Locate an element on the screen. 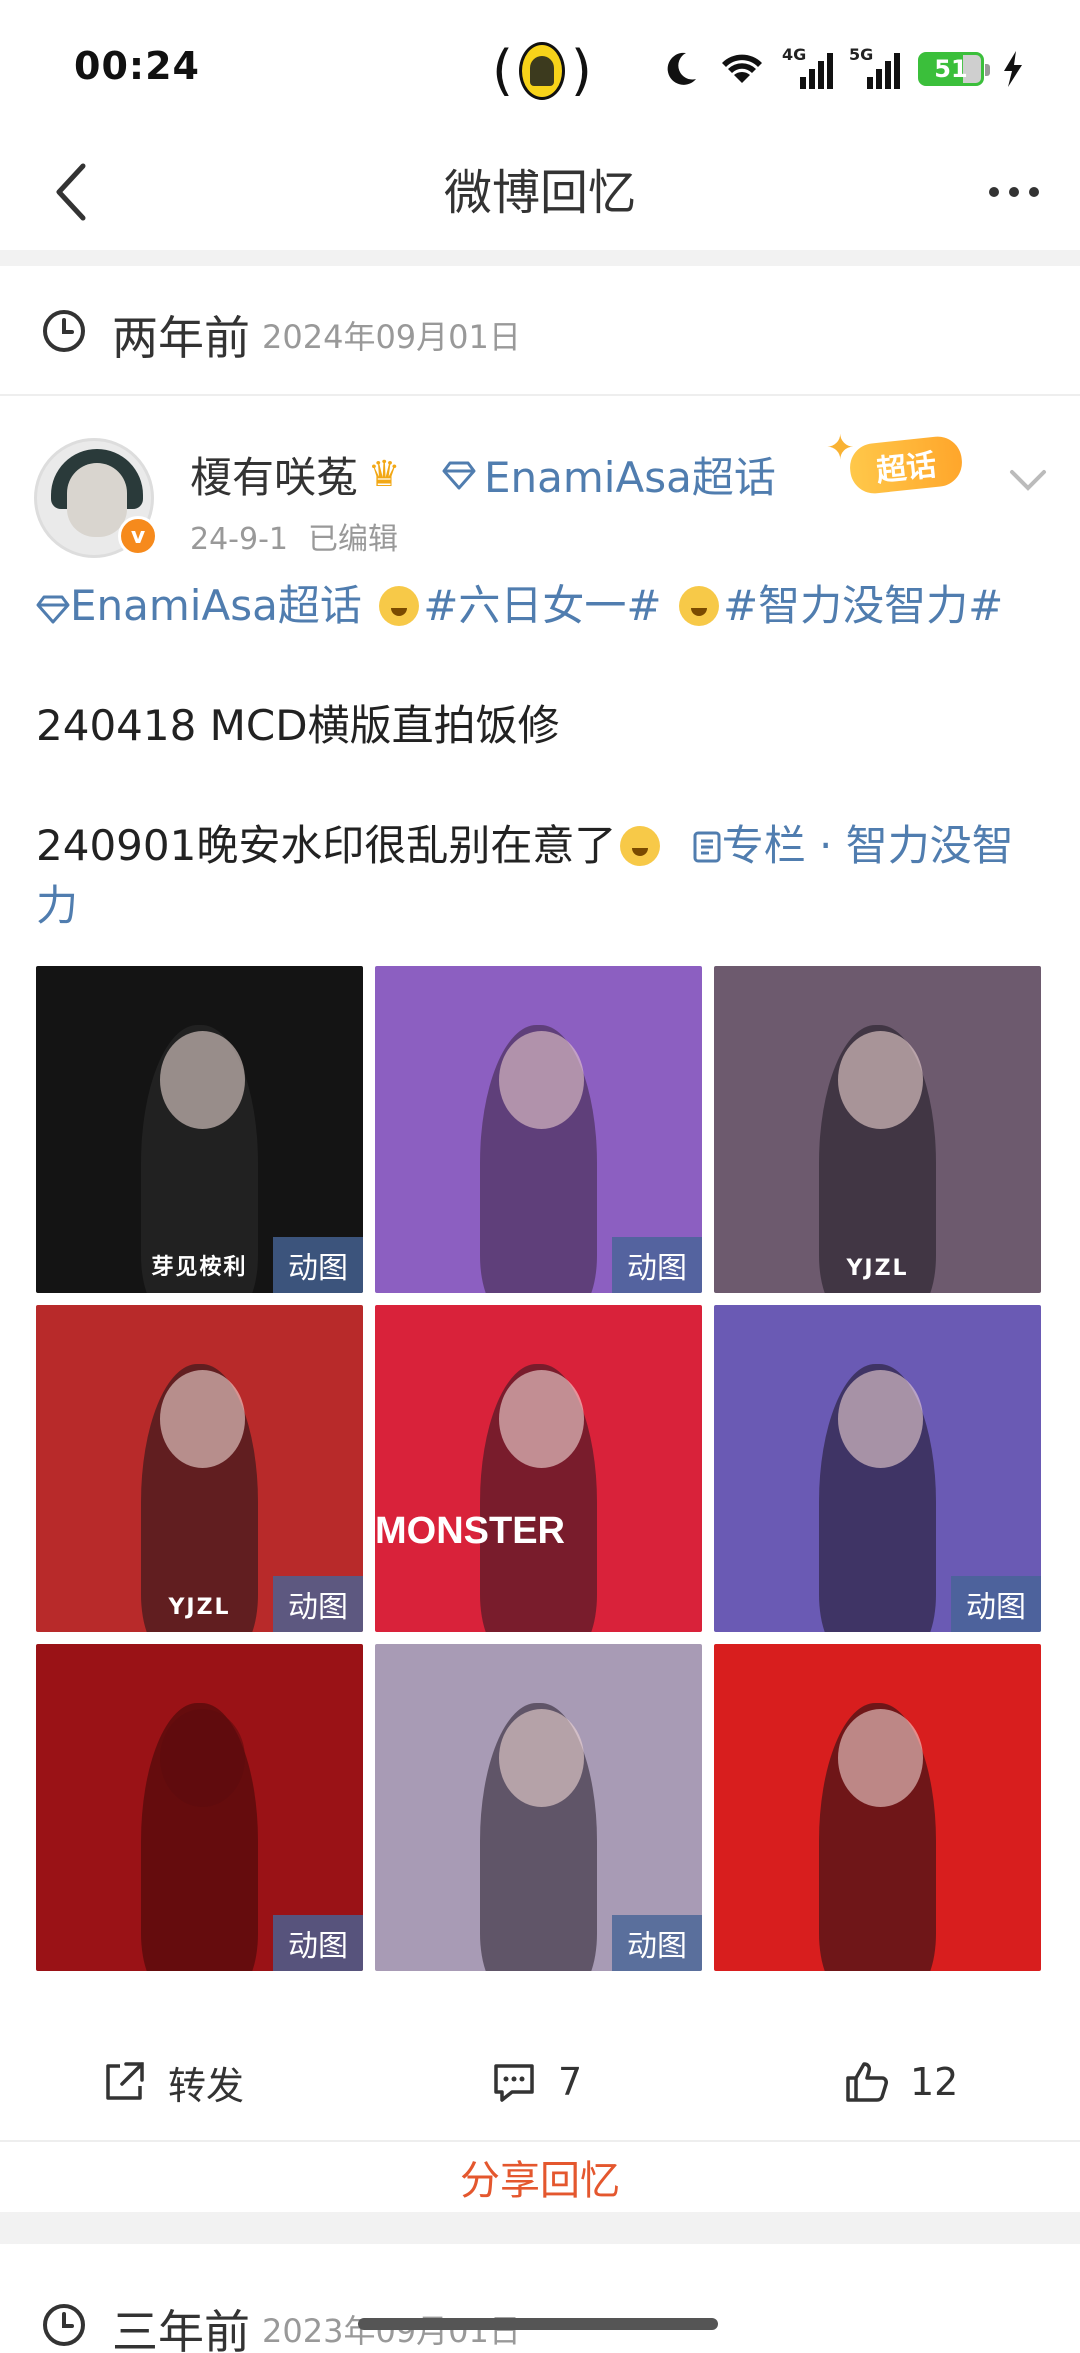  post-time: 24-9-1 is located at coordinates (239, 539).